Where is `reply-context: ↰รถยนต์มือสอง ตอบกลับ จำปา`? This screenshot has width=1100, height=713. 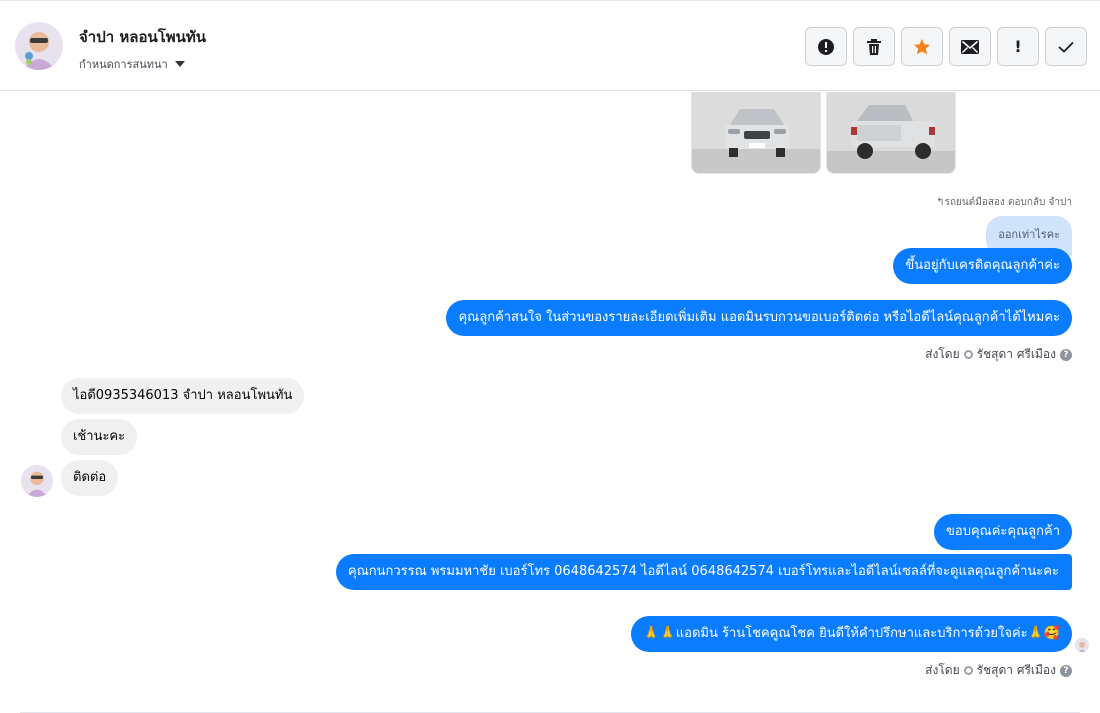 reply-context: ↰รถยนต์มือสอง ตอบกลับ จำปา is located at coordinates (1004, 202).